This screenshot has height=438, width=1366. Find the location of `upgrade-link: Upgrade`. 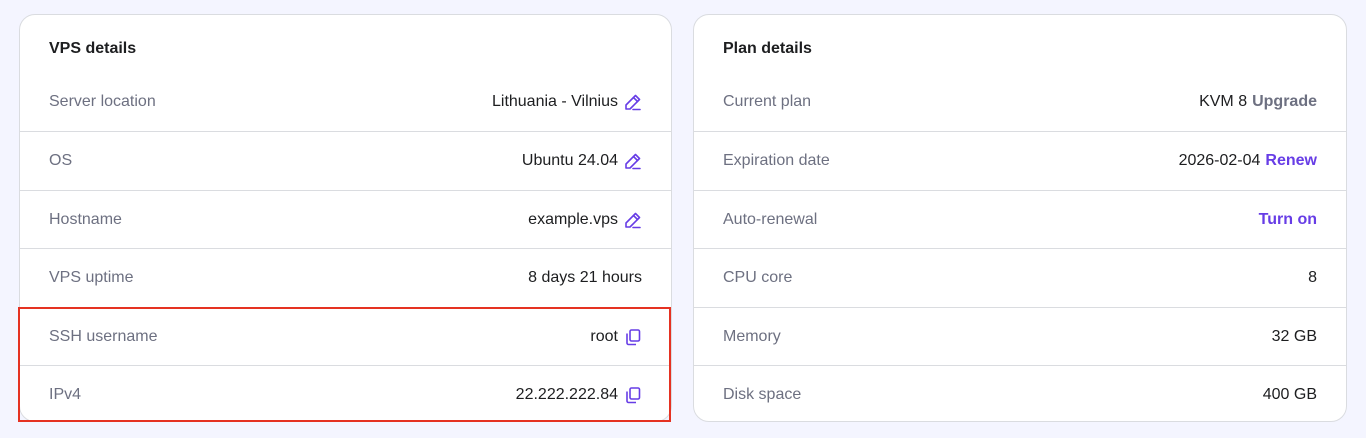

upgrade-link: Upgrade is located at coordinates (1284, 102).